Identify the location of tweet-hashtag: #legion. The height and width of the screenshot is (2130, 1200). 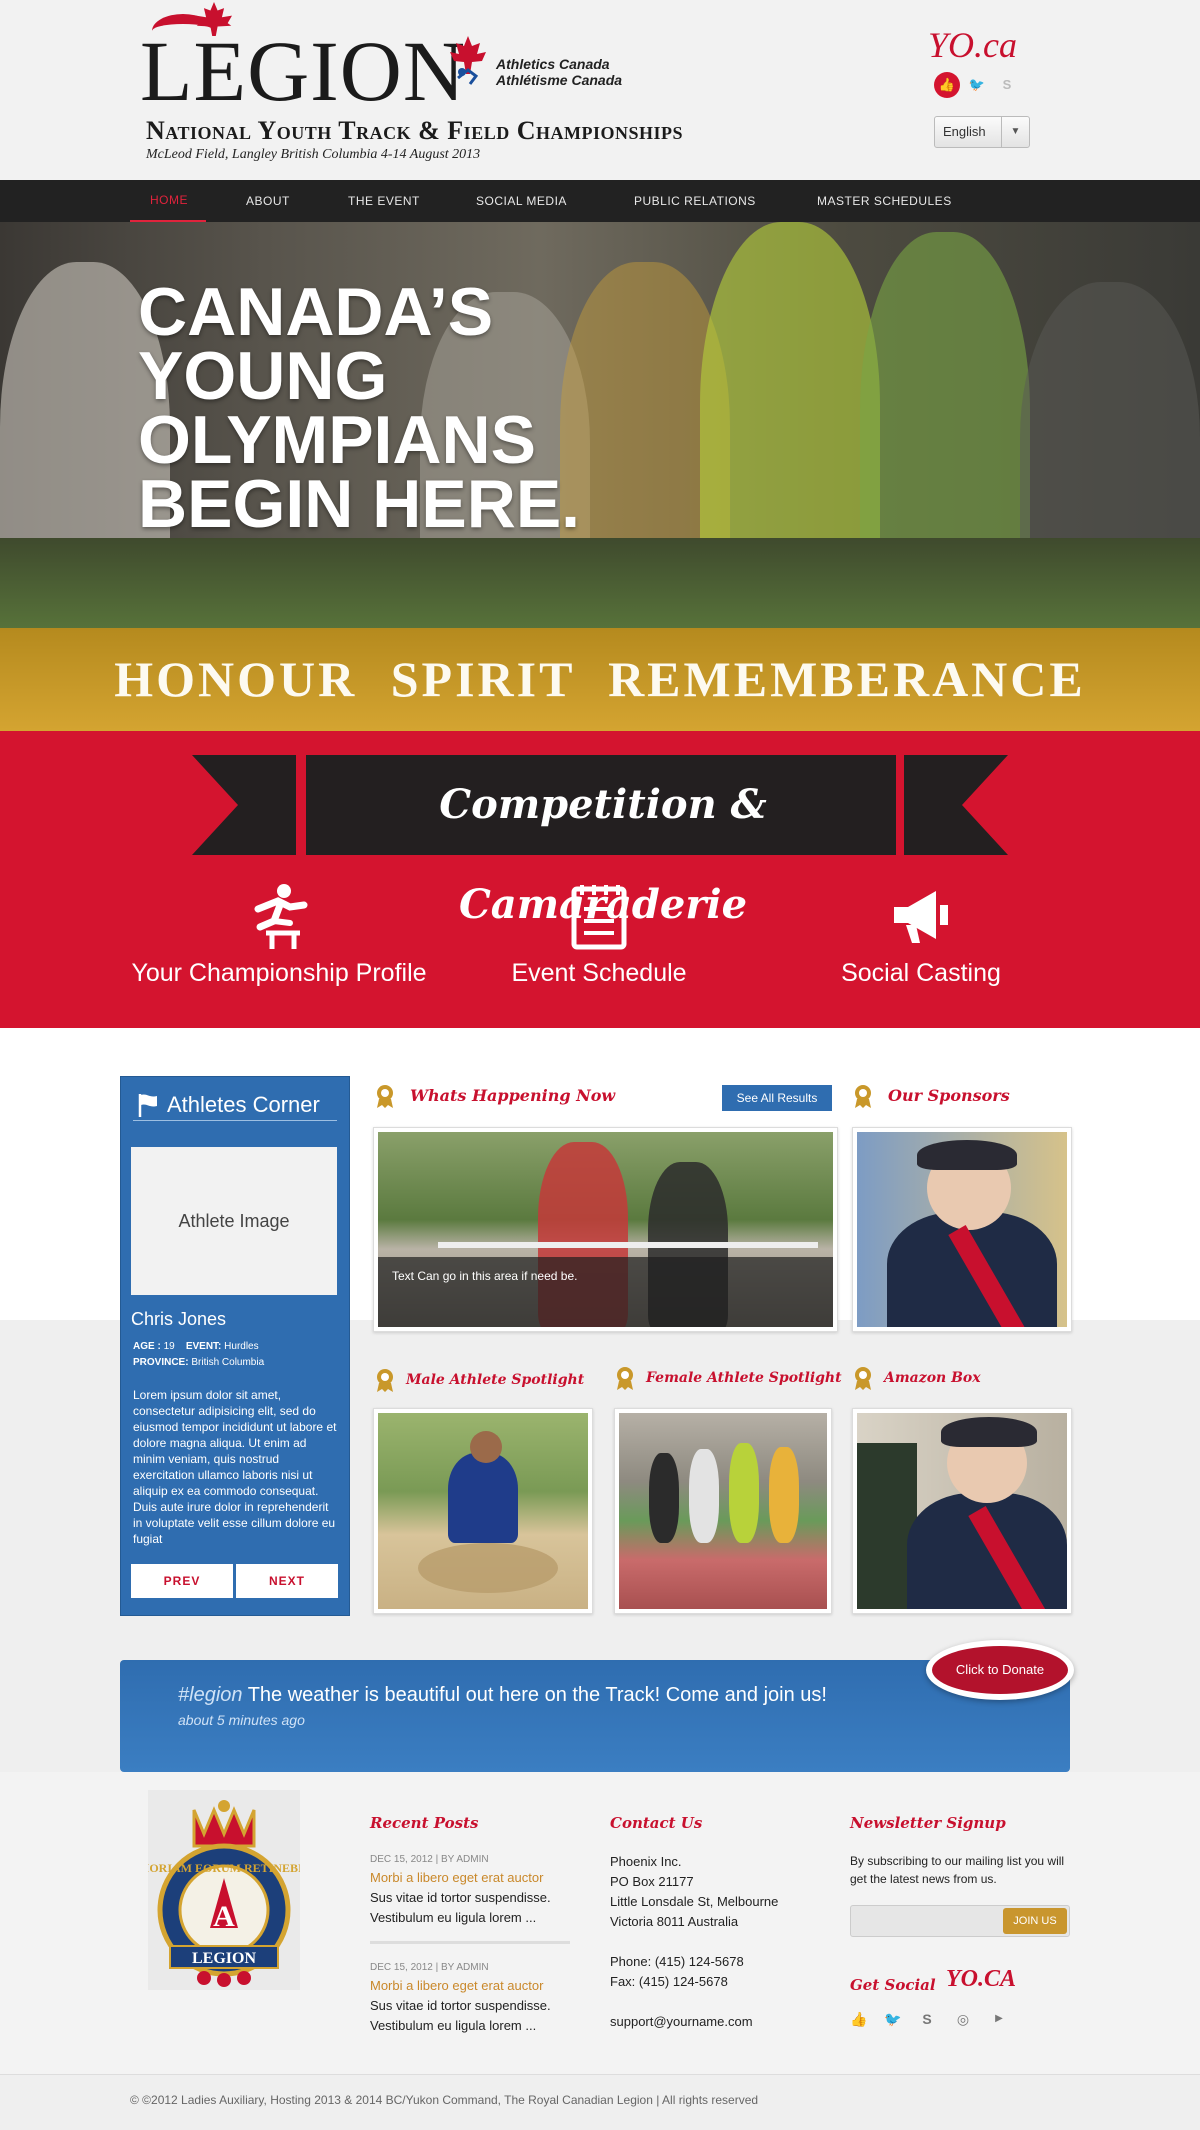
(210, 1695).